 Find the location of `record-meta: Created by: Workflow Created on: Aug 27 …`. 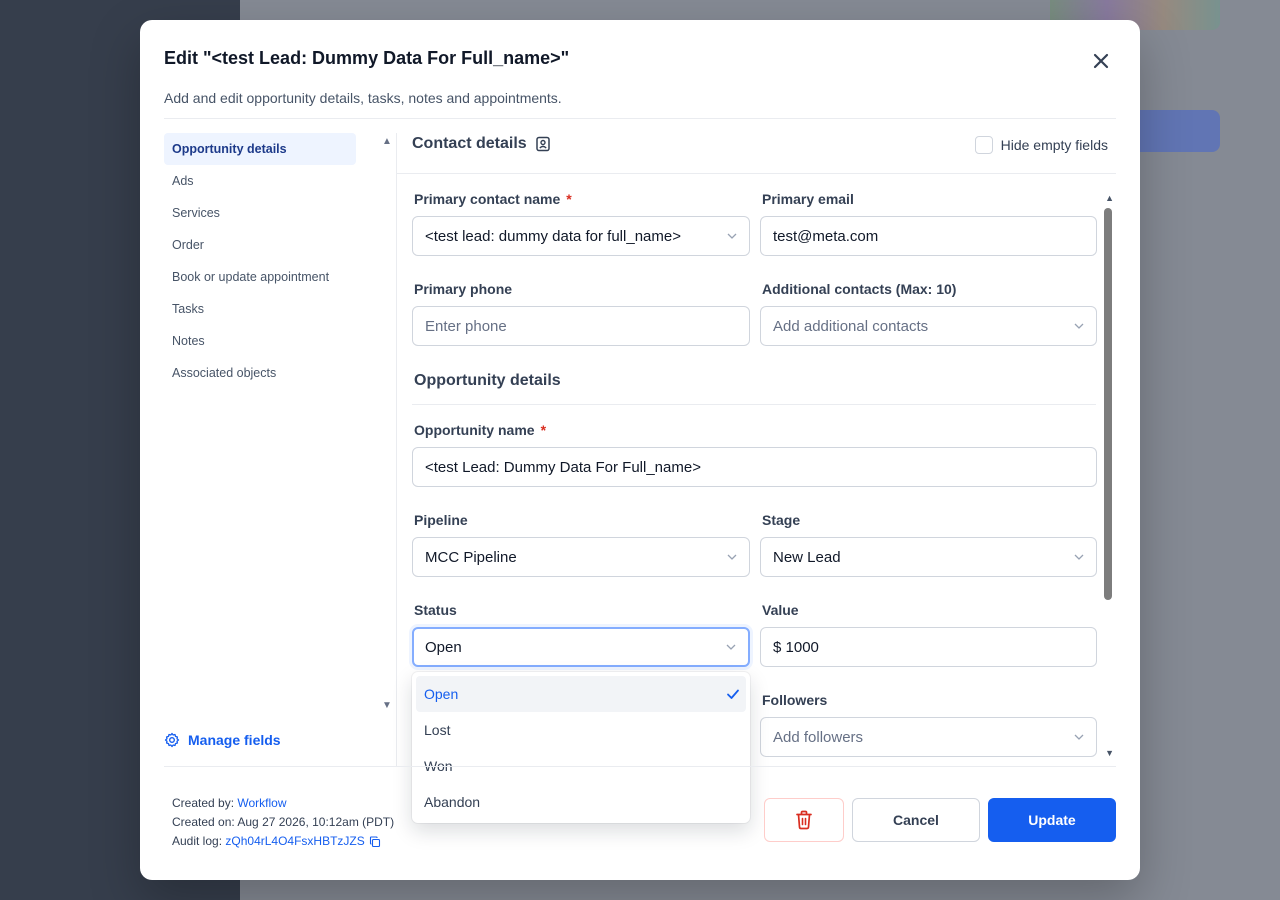

record-meta: Created by: Workflow Created on: Aug 27 … is located at coordinates (283, 822).